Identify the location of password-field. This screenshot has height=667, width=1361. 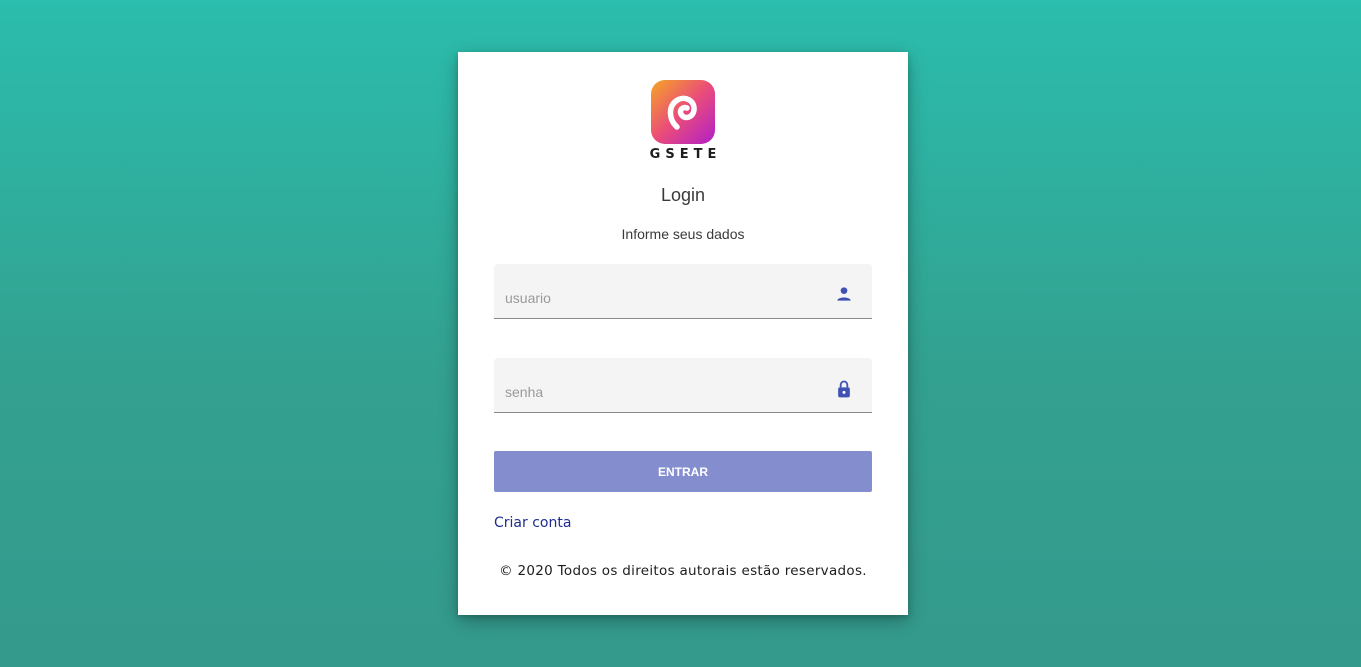
(683, 385).